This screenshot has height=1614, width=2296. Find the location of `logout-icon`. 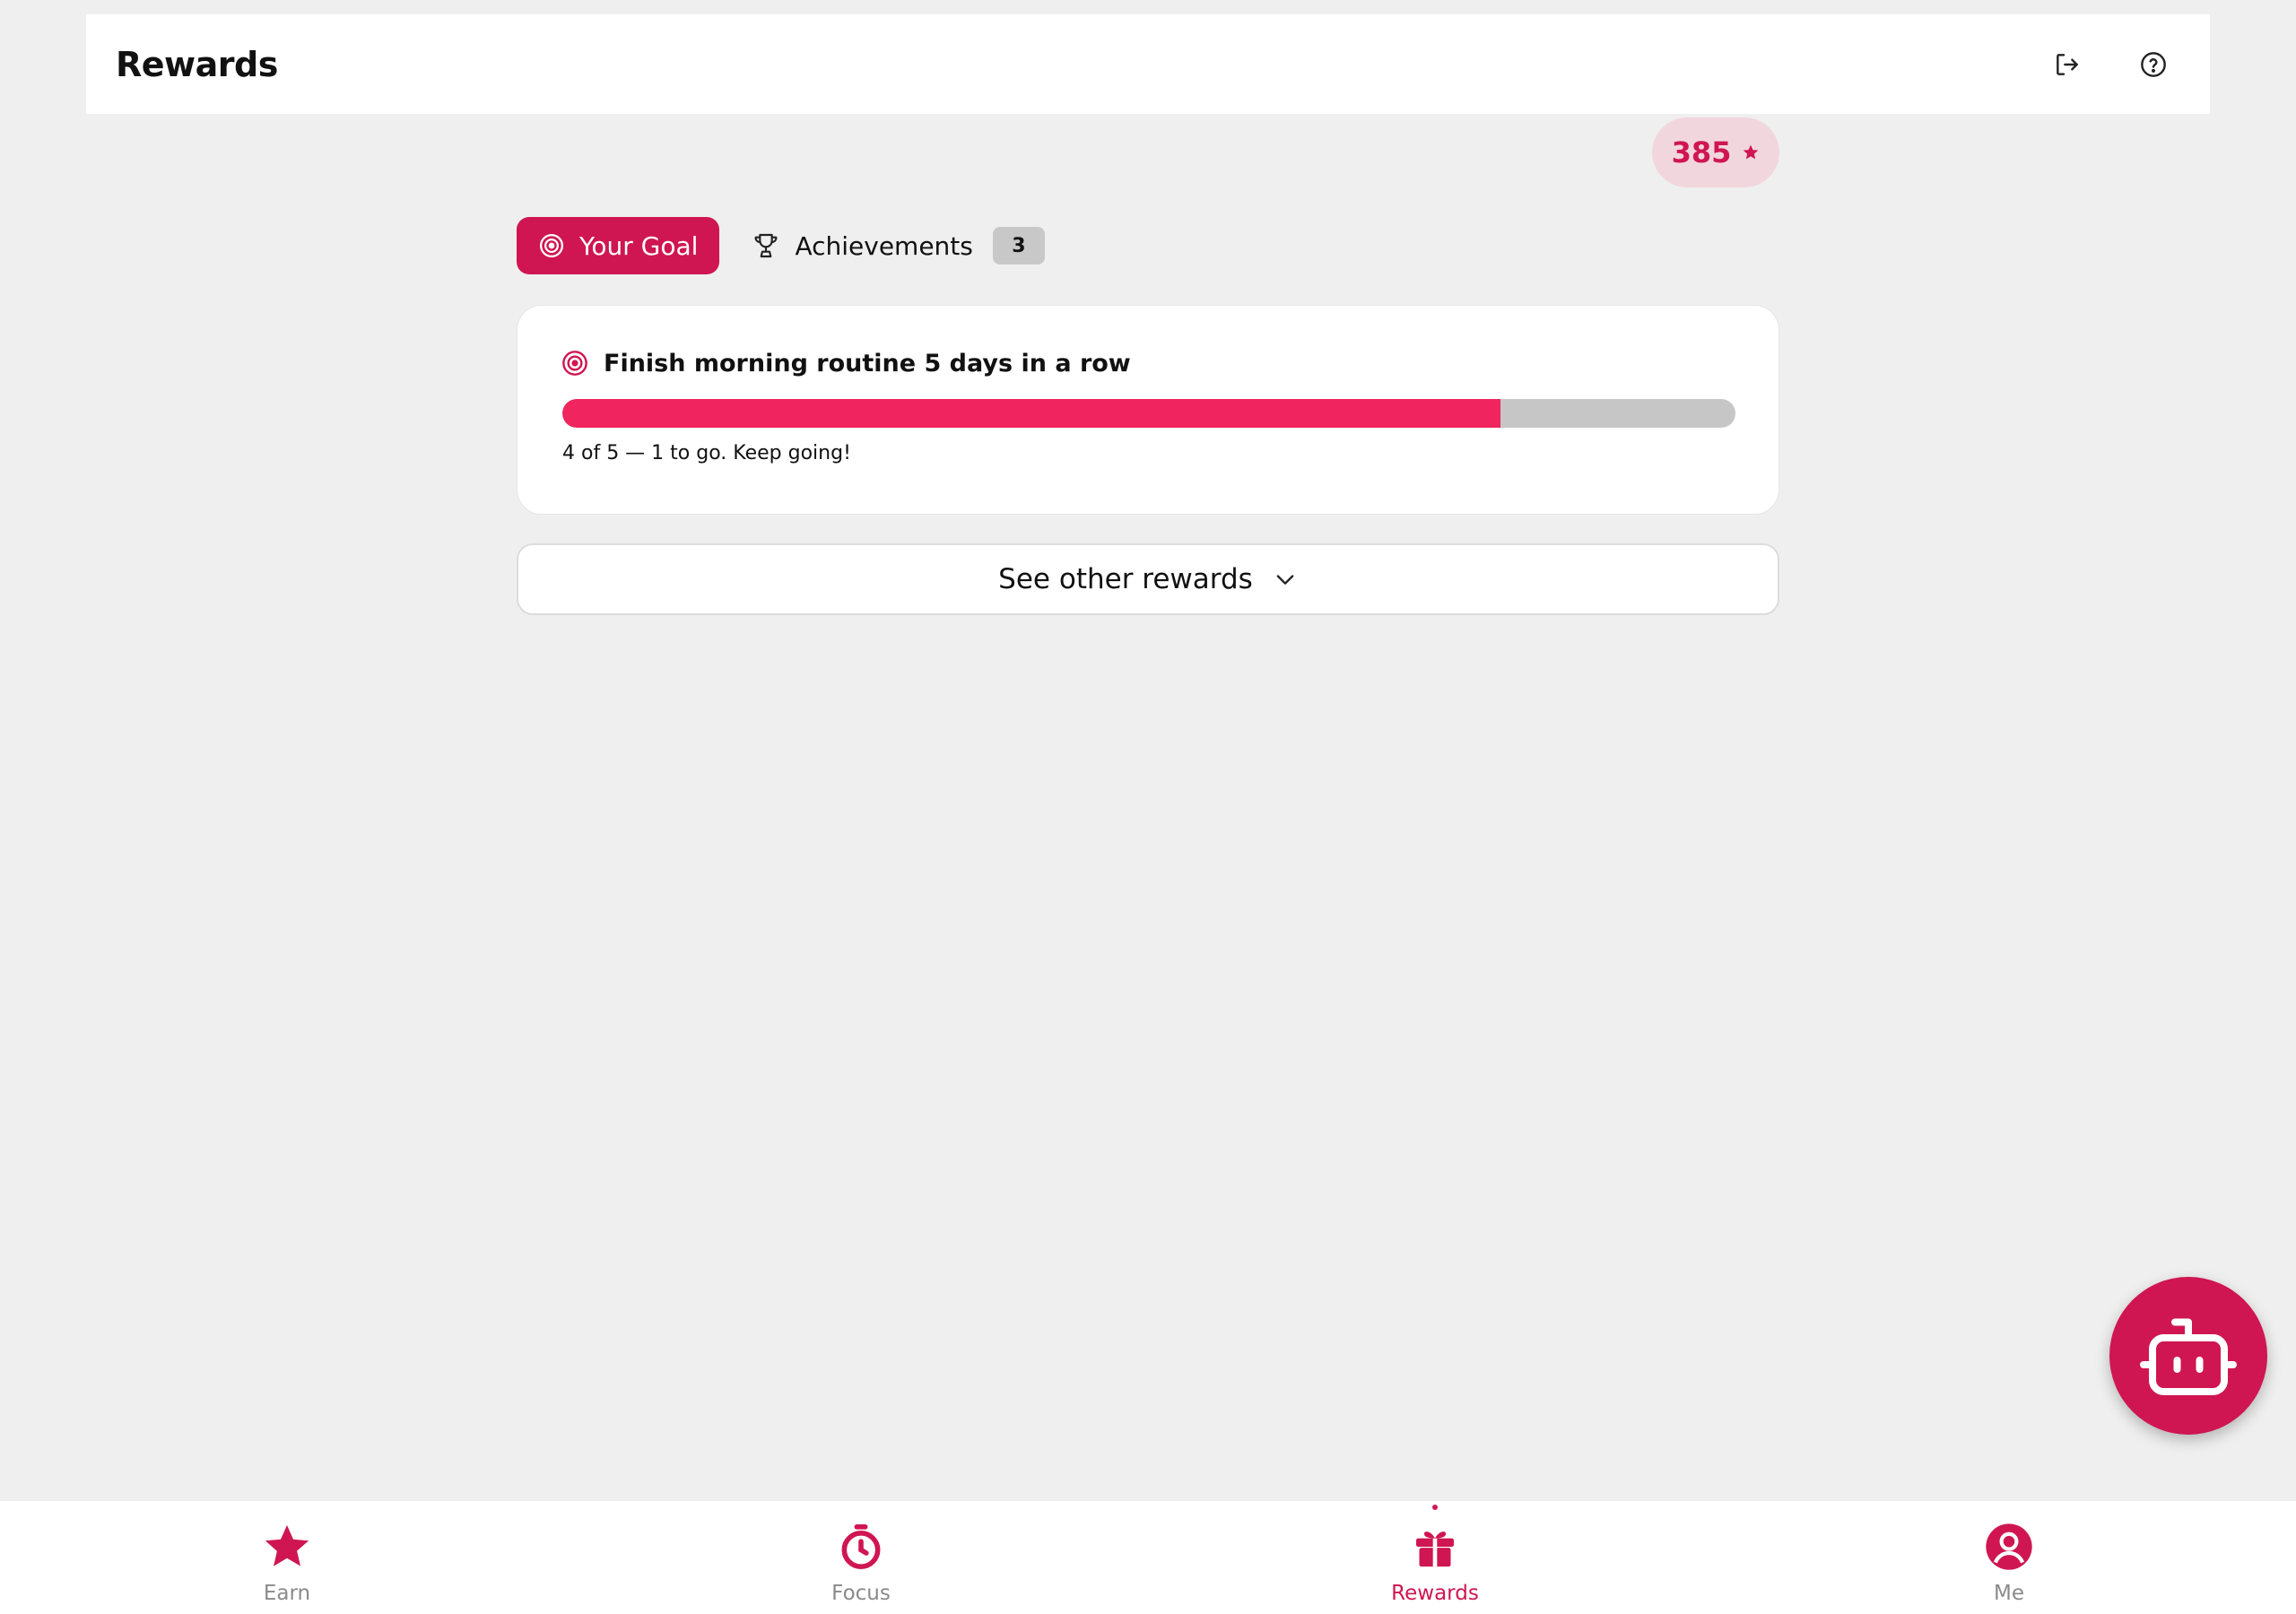

logout-icon is located at coordinates (2067, 64).